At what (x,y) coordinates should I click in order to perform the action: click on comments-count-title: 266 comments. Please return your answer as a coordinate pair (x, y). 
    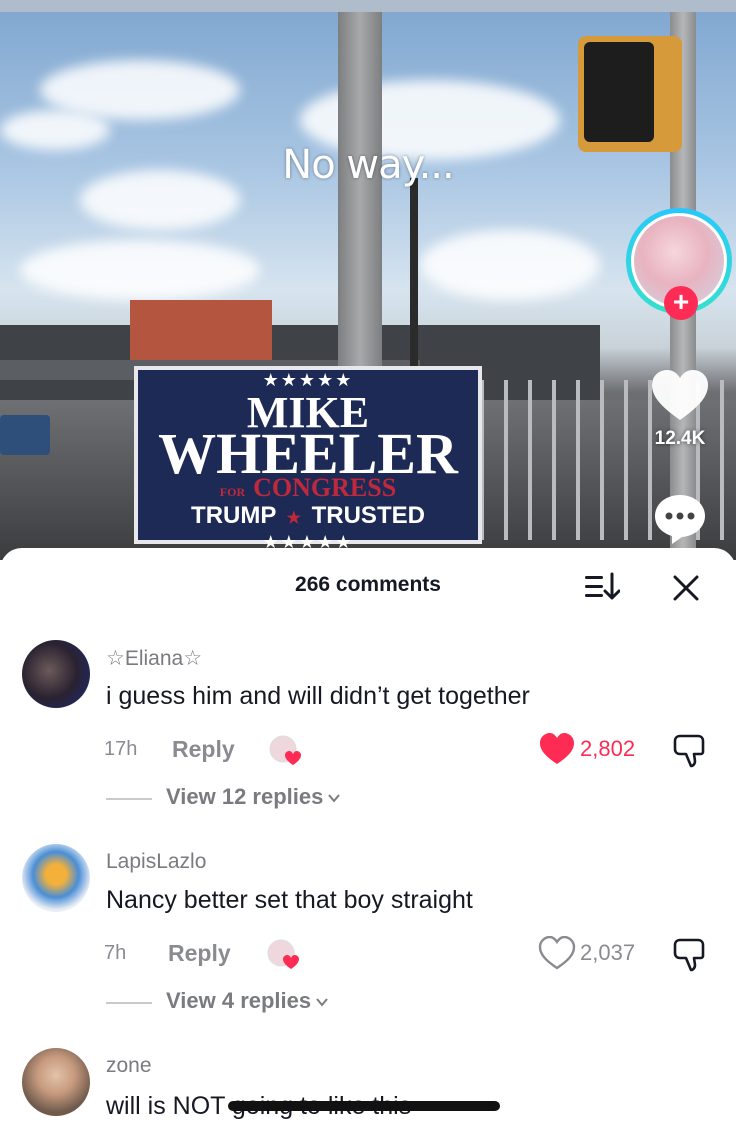
    Looking at the image, I should click on (368, 584).